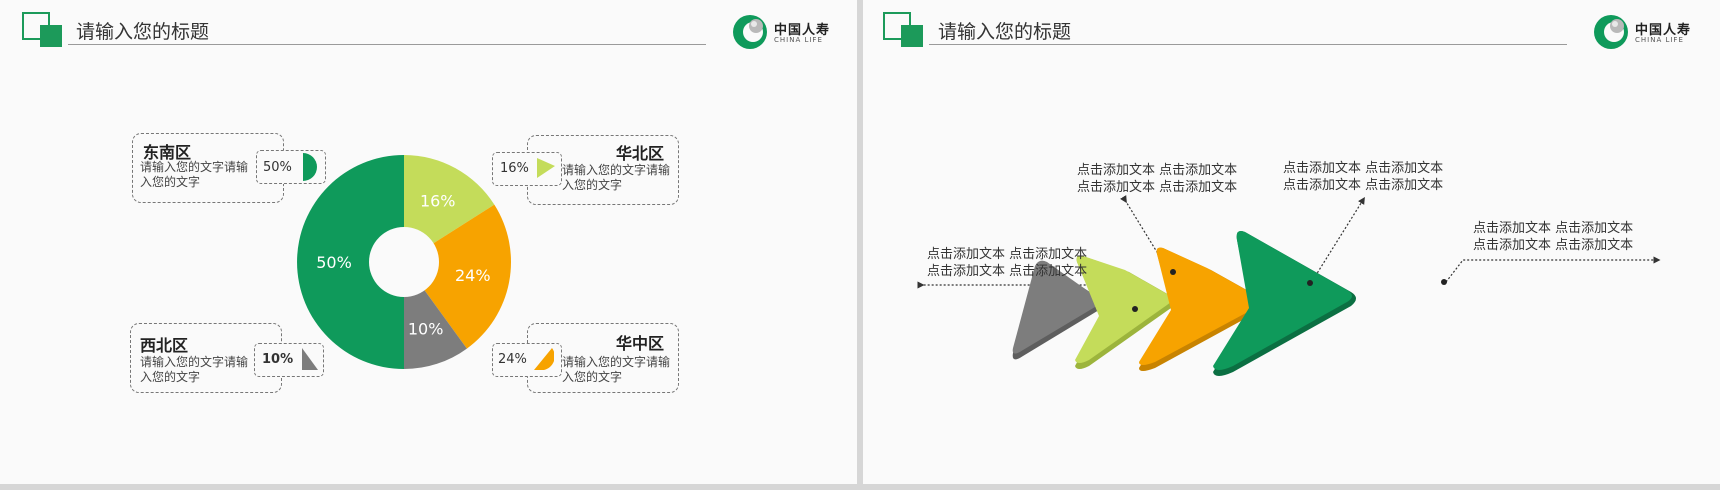 This screenshot has height=490, width=1720. What do you see at coordinates (1363, 177) in the screenshot?
I see `caption-3: 点击添加文本 点击添加文本 点击添加文本 点击添加文本` at bounding box center [1363, 177].